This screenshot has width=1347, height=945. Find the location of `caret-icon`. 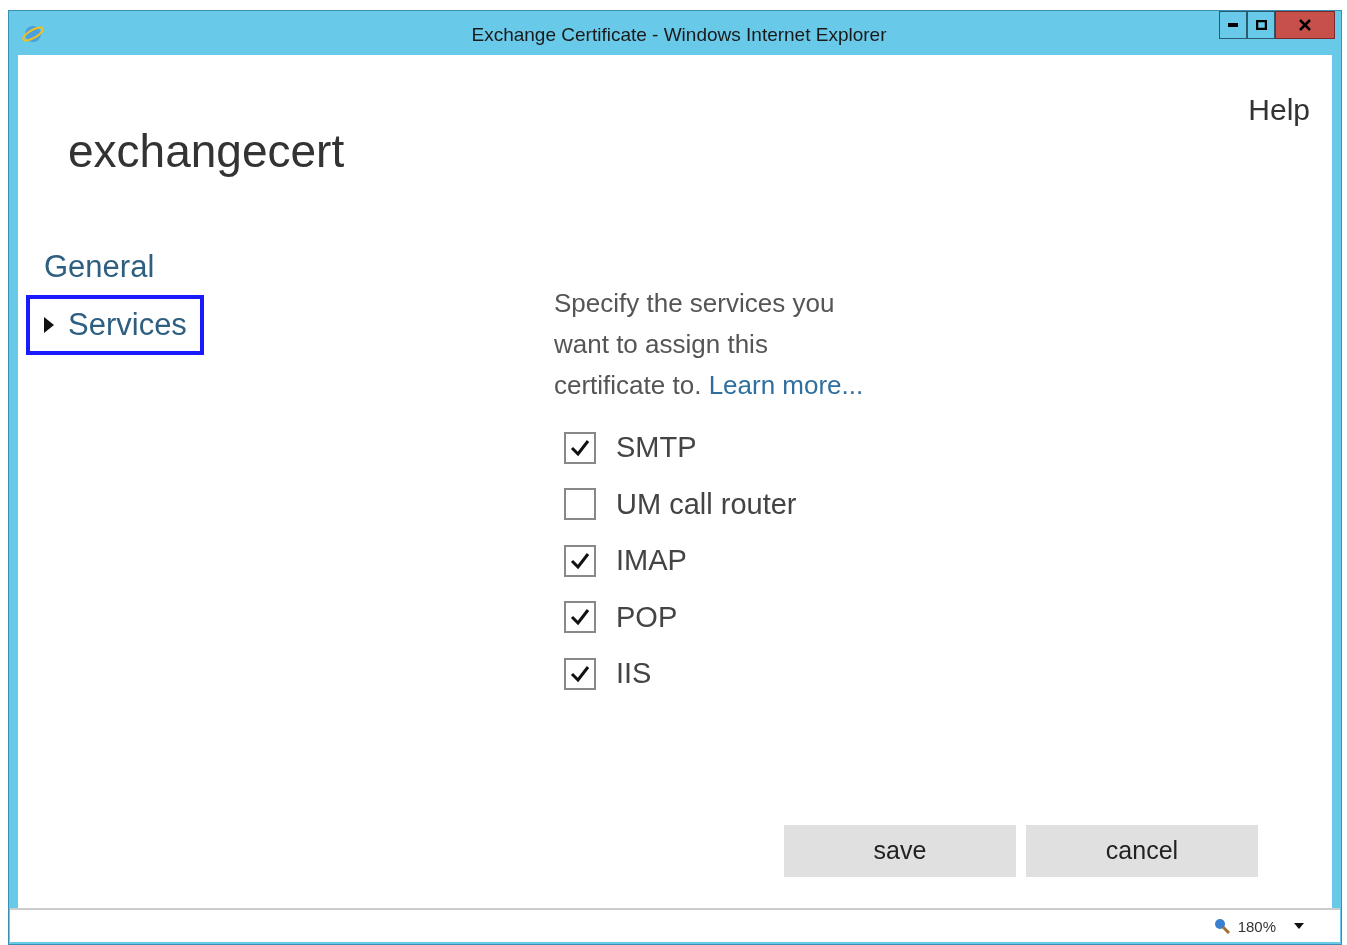

caret-icon is located at coordinates (49, 325).